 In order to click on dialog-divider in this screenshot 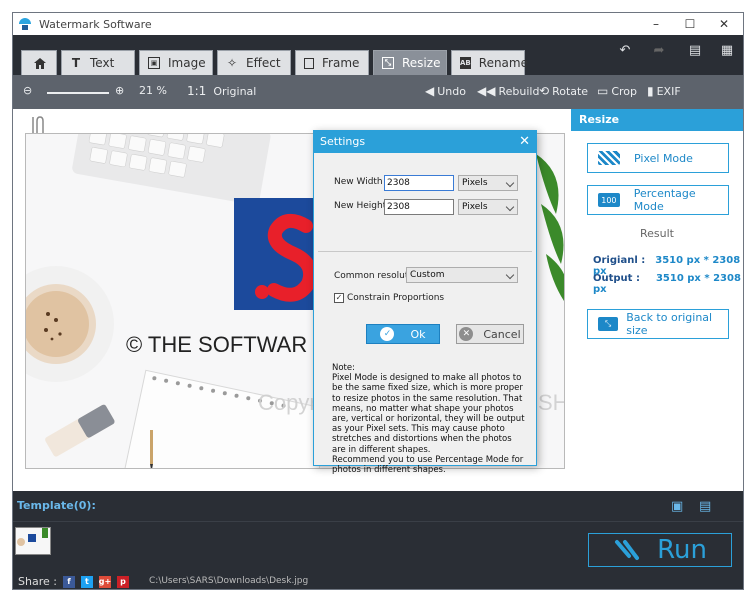, I will do `click(425, 251)`.